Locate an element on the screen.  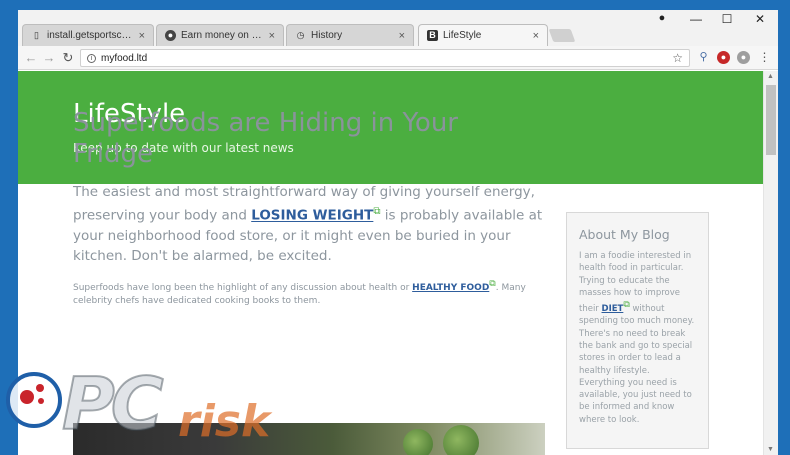
forward-arrow-icon: → is located at coordinates (49, 58).